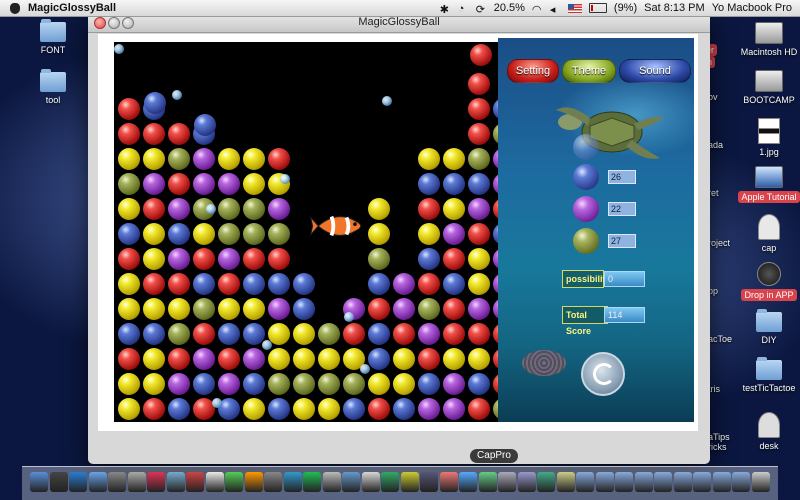 The image size is (800, 500). Describe the element at coordinates (725, 339) in the screenshot. I see `partial-desktop-label: acToe` at that location.